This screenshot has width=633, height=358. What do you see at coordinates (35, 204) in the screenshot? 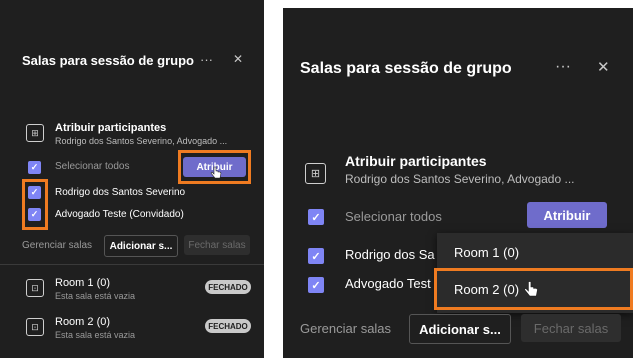
I see `highlight-box` at bounding box center [35, 204].